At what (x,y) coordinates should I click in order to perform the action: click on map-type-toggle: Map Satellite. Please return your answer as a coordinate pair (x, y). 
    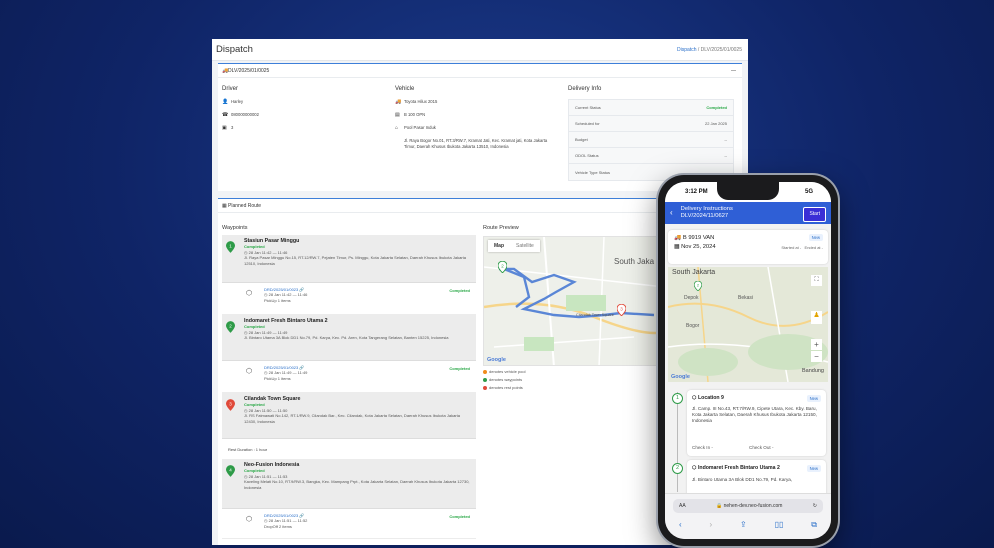
    Looking at the image, I should click on (514, 246).